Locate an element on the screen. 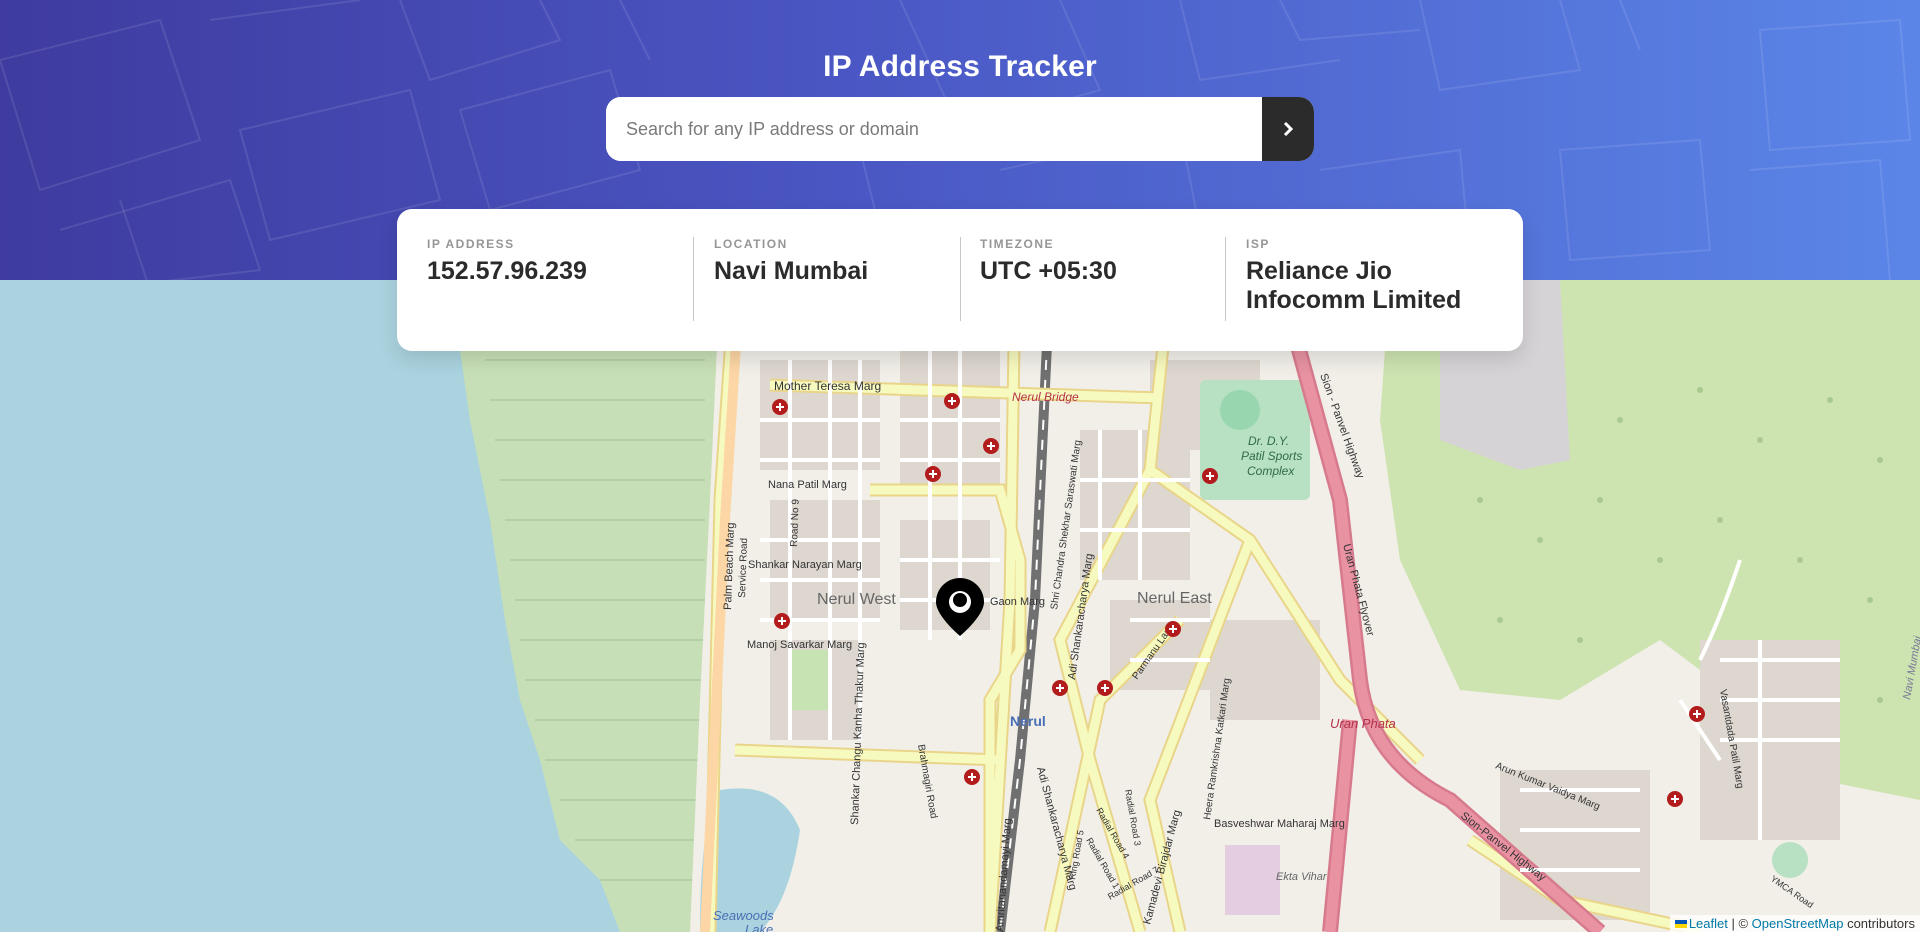  map-label-ekta-vihar: Ekta Vihar is located at coordinates (1302, 877).